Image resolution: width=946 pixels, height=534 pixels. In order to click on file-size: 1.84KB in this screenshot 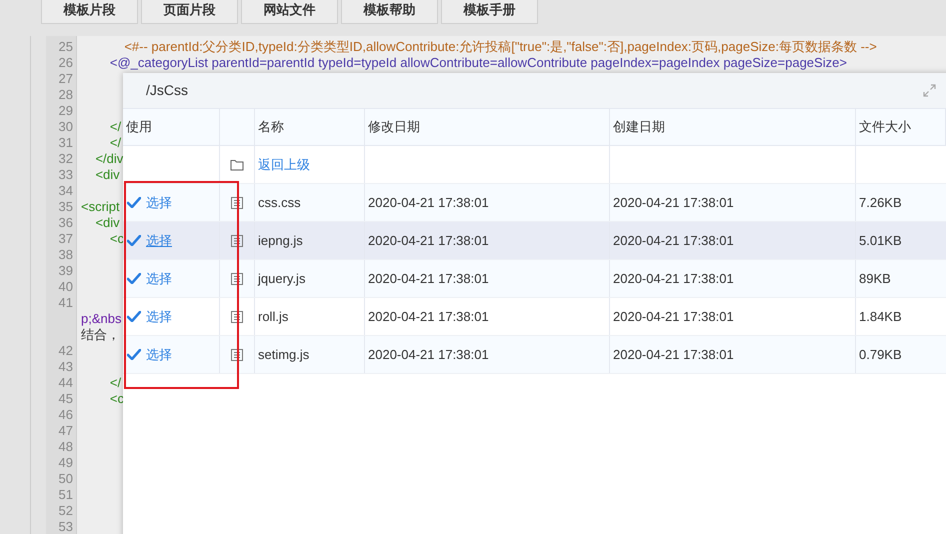, I will do `click(880, 317)`.